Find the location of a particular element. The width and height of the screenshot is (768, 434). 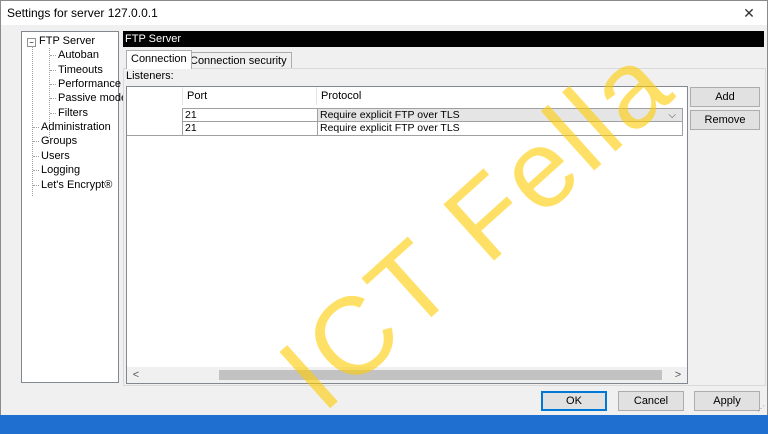

scroll-left-icon: < is located at coordinates (136, 375).